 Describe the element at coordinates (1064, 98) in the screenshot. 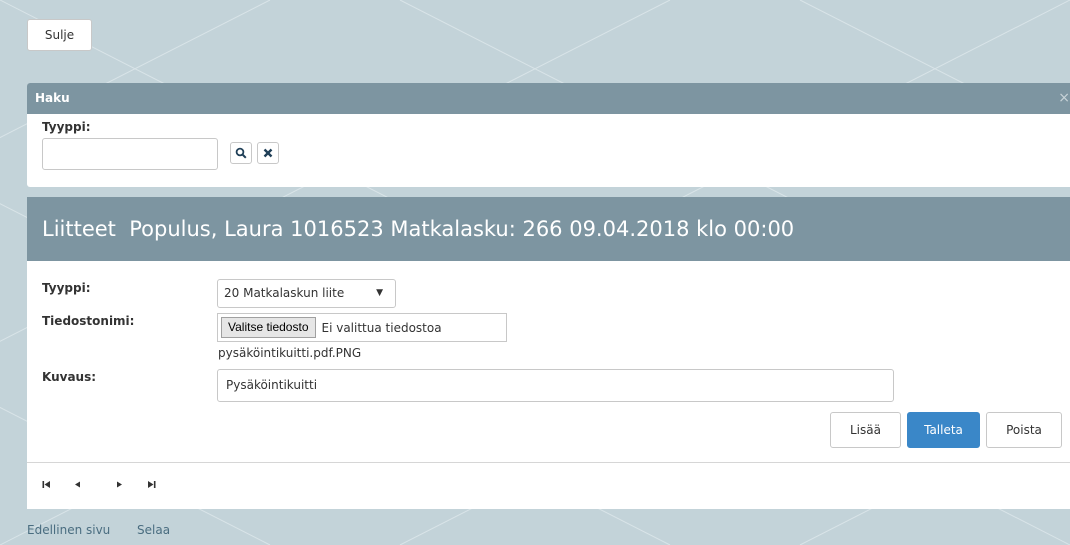

I see `search-panel-close-icon: ×` at that location.